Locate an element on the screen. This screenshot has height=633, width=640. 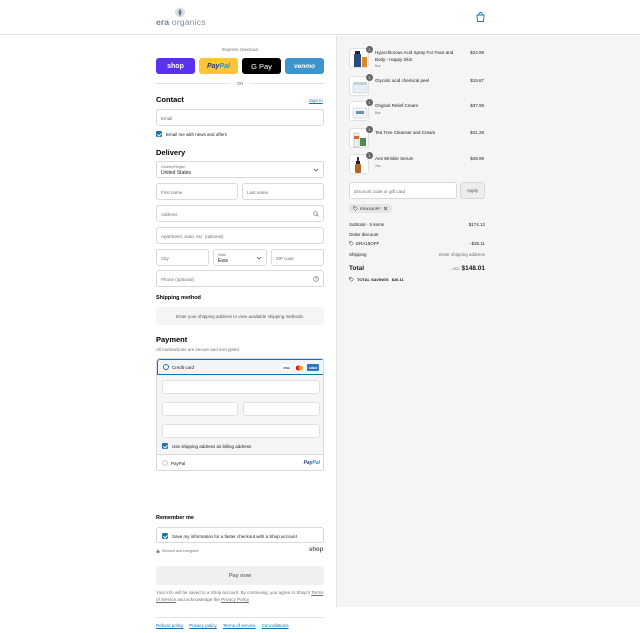
paypal-radio is located at coordinates (165, 463).